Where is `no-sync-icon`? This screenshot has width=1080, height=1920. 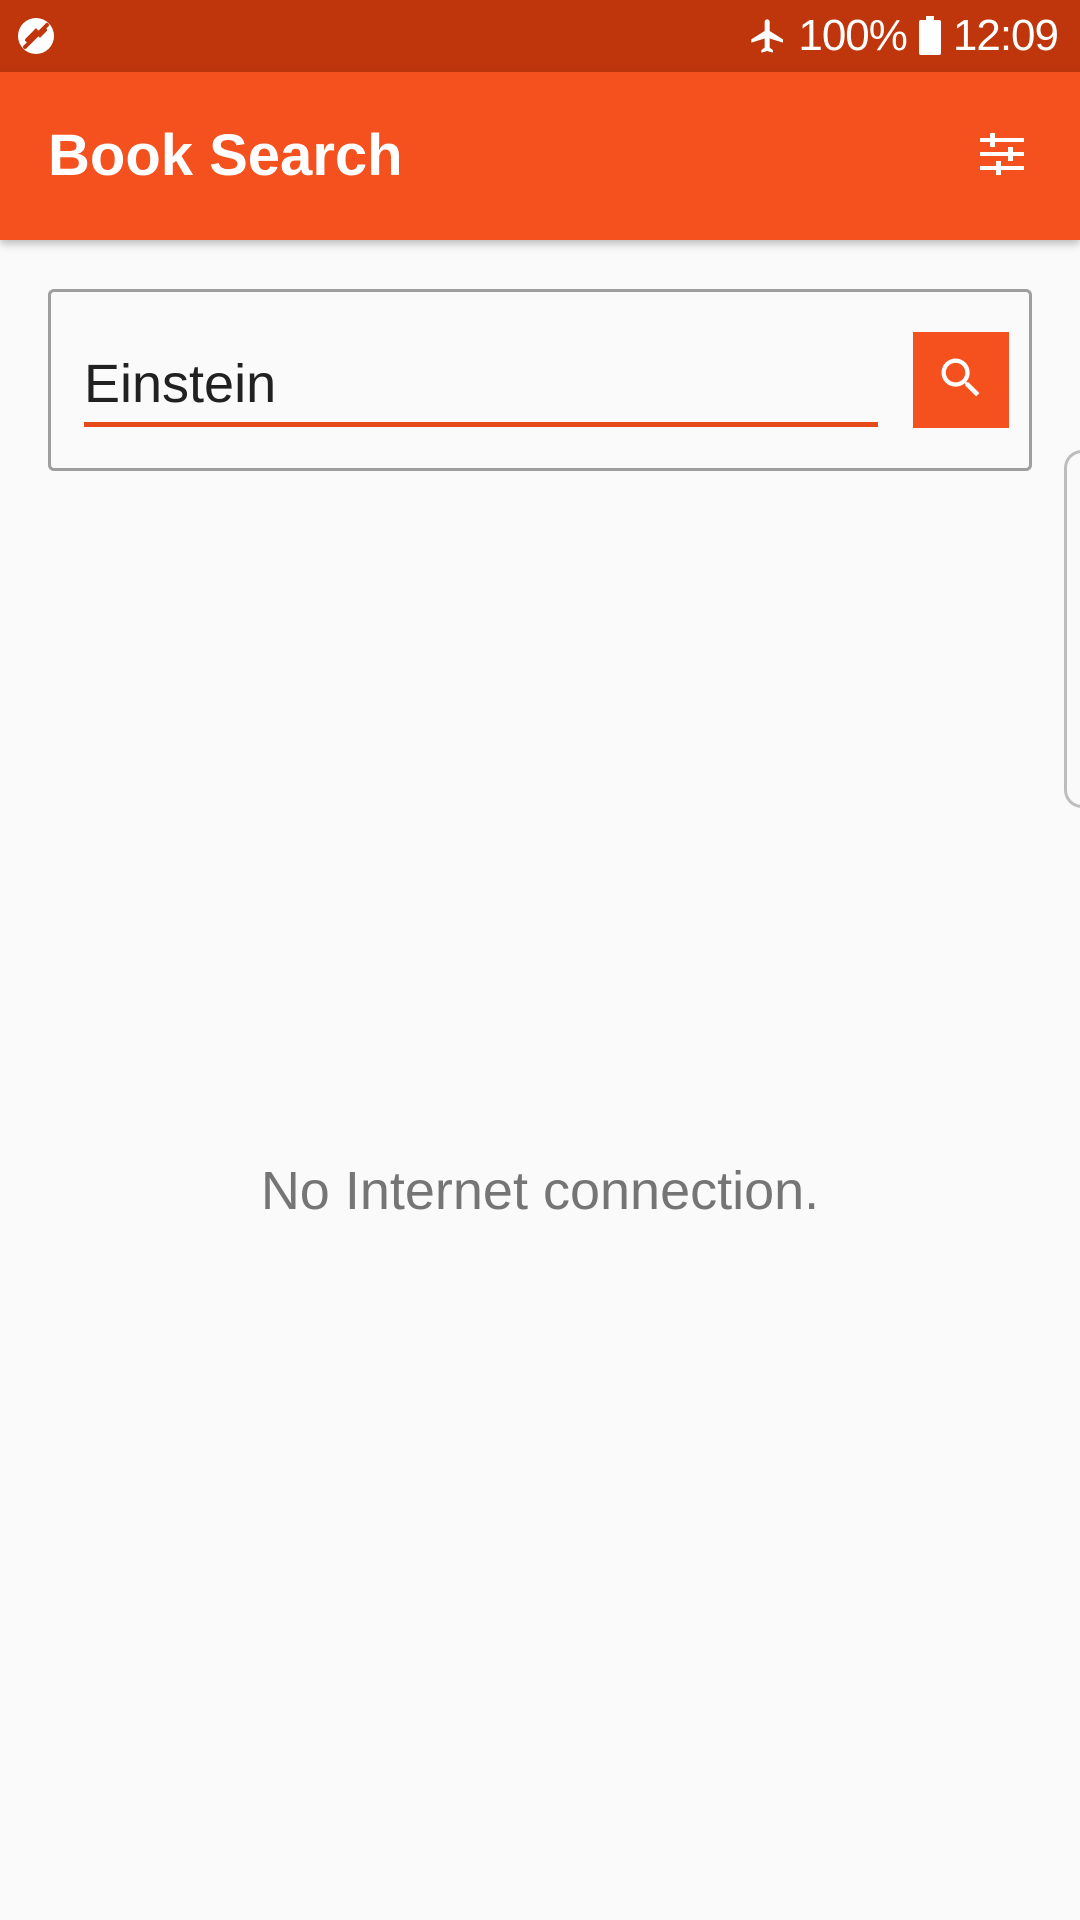 no-sync-icon is located at coordinates (36, 36).